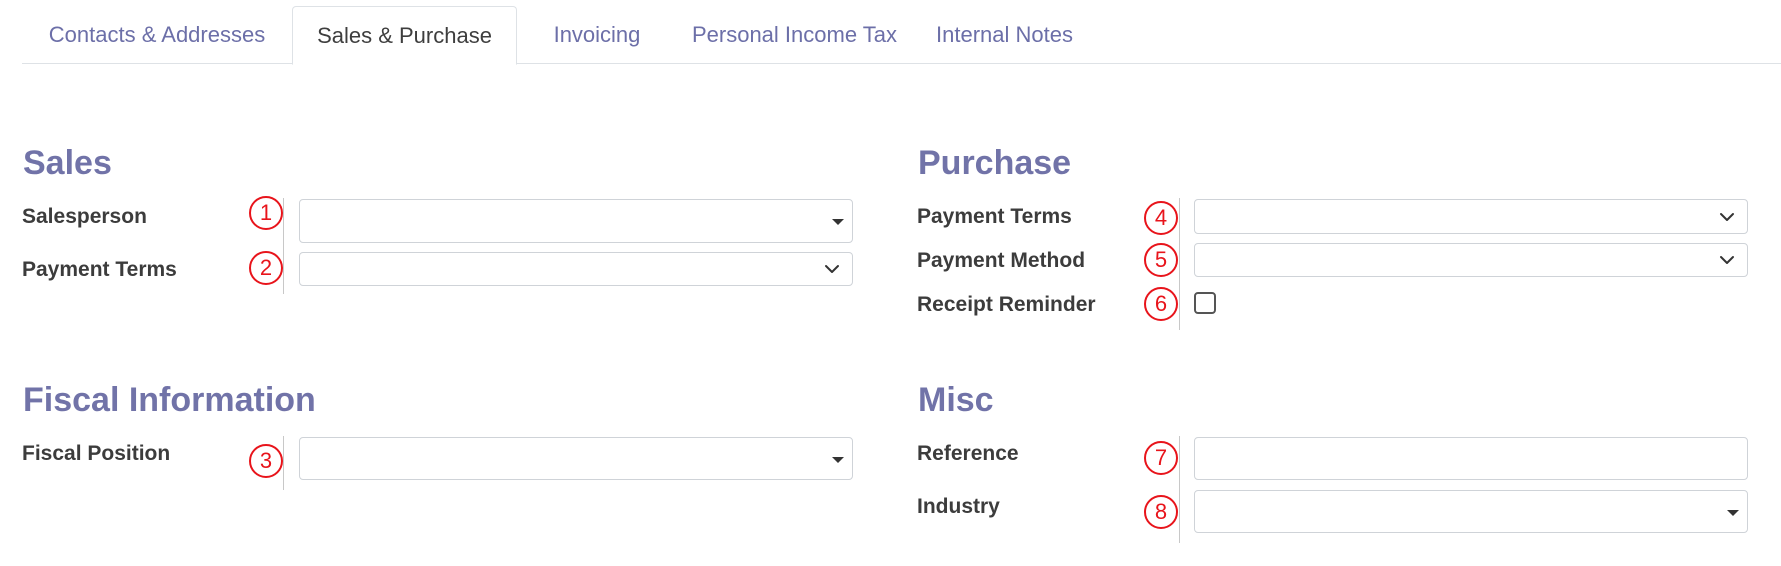  I want to click on marker-6: 6, so click(1161, 304).